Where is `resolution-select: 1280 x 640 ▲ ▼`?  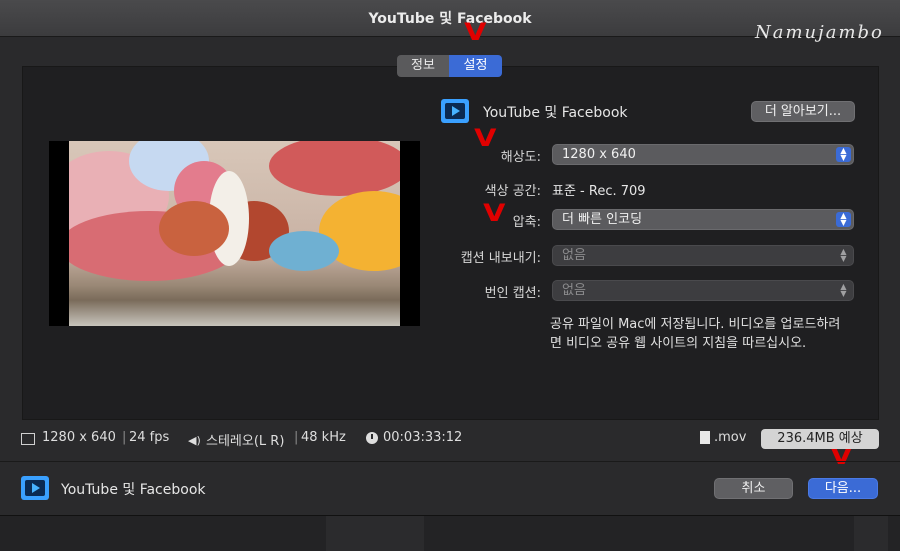 resolution-select: 1280 x 640 ▲ ▼ is located at coordinates (703, 154).